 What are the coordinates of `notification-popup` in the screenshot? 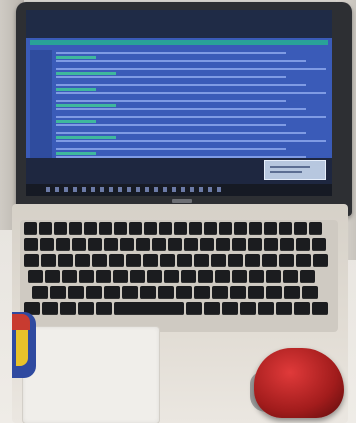 It's located at (295, 170).